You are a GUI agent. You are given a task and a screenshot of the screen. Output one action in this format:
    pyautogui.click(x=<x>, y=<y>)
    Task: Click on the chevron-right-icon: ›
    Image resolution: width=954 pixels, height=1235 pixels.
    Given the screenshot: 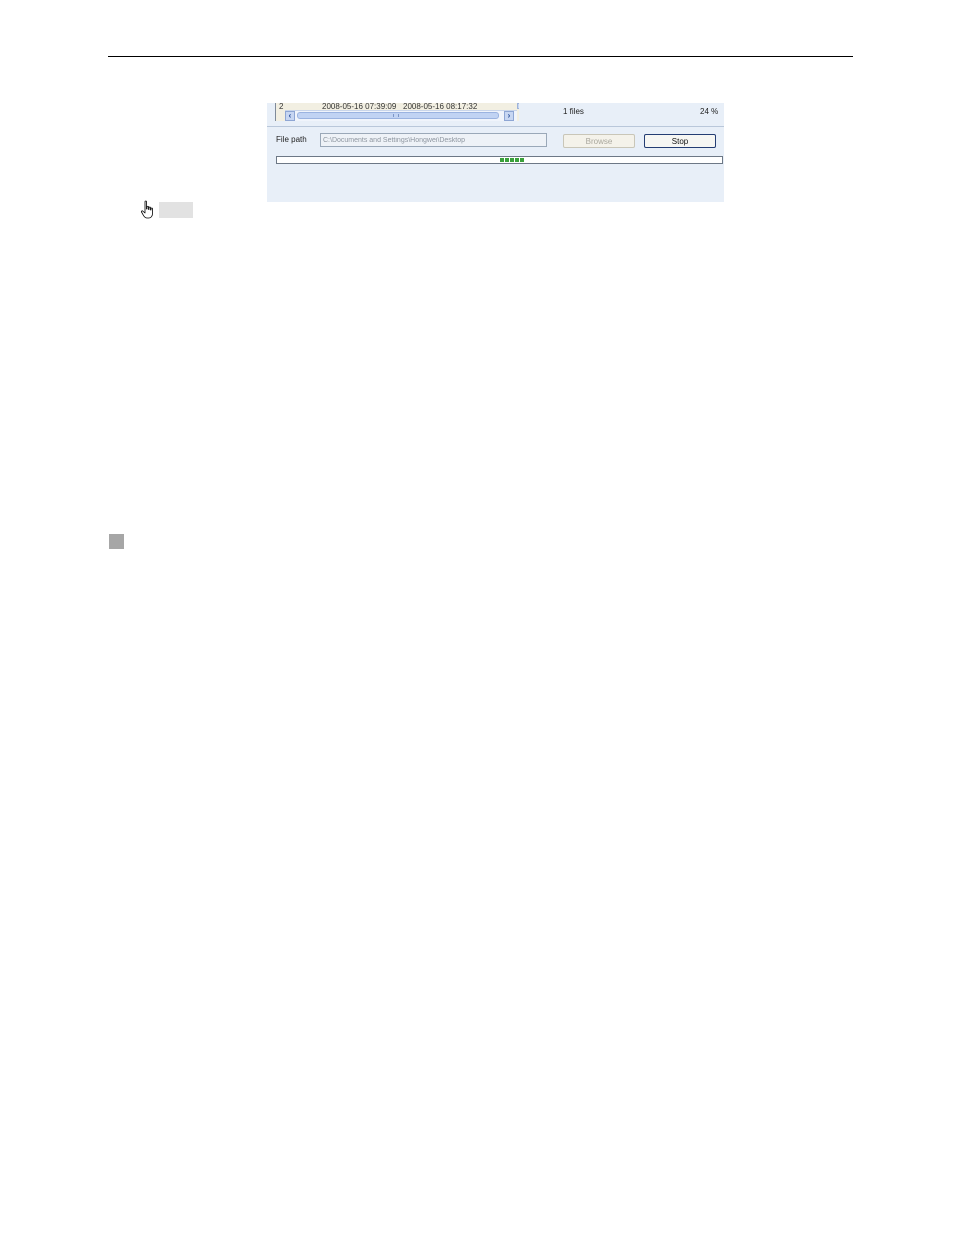 What is the action you would take?
    pyautogui.click(x=509, y=115)
    